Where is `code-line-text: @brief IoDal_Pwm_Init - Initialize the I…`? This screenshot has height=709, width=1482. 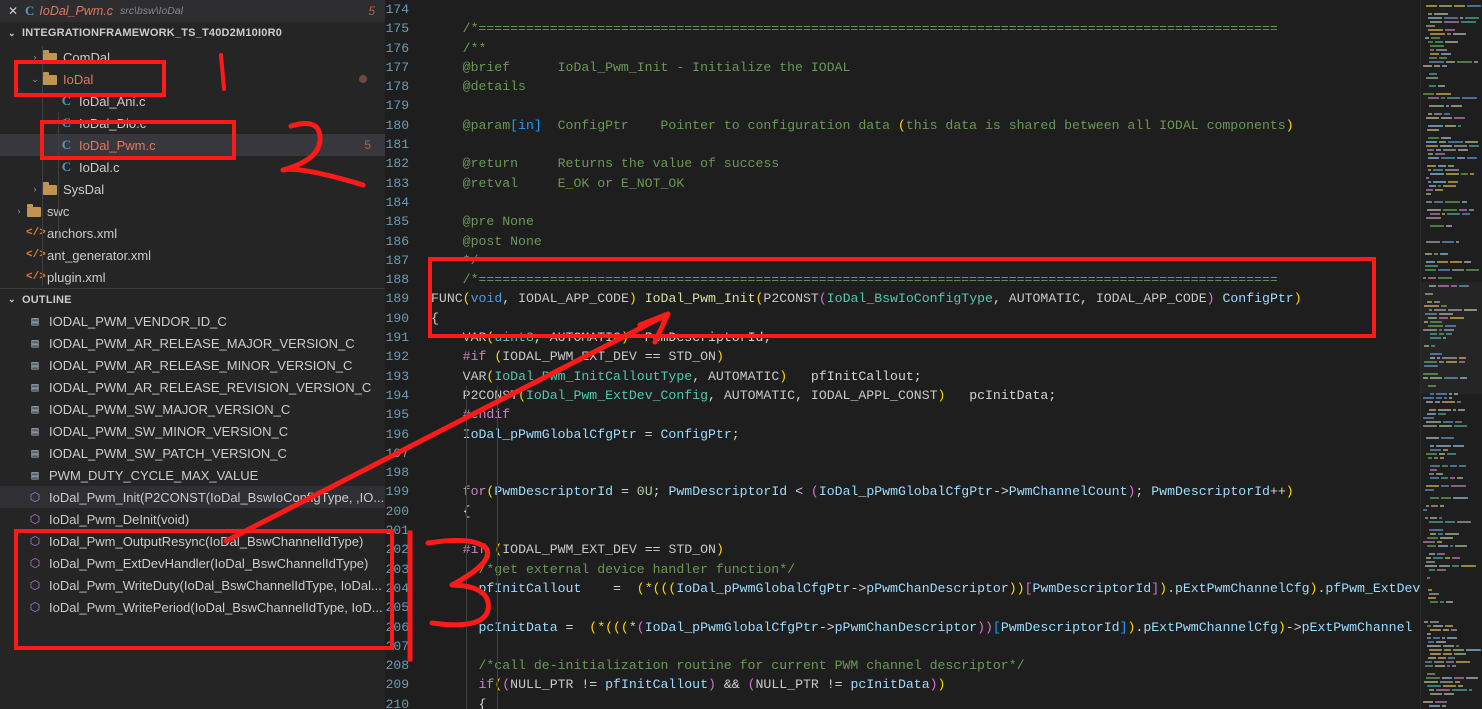 code-line-text: @brief IoDal_Pwm_Init - Initialize the I… is located at coordinates (956, 67).